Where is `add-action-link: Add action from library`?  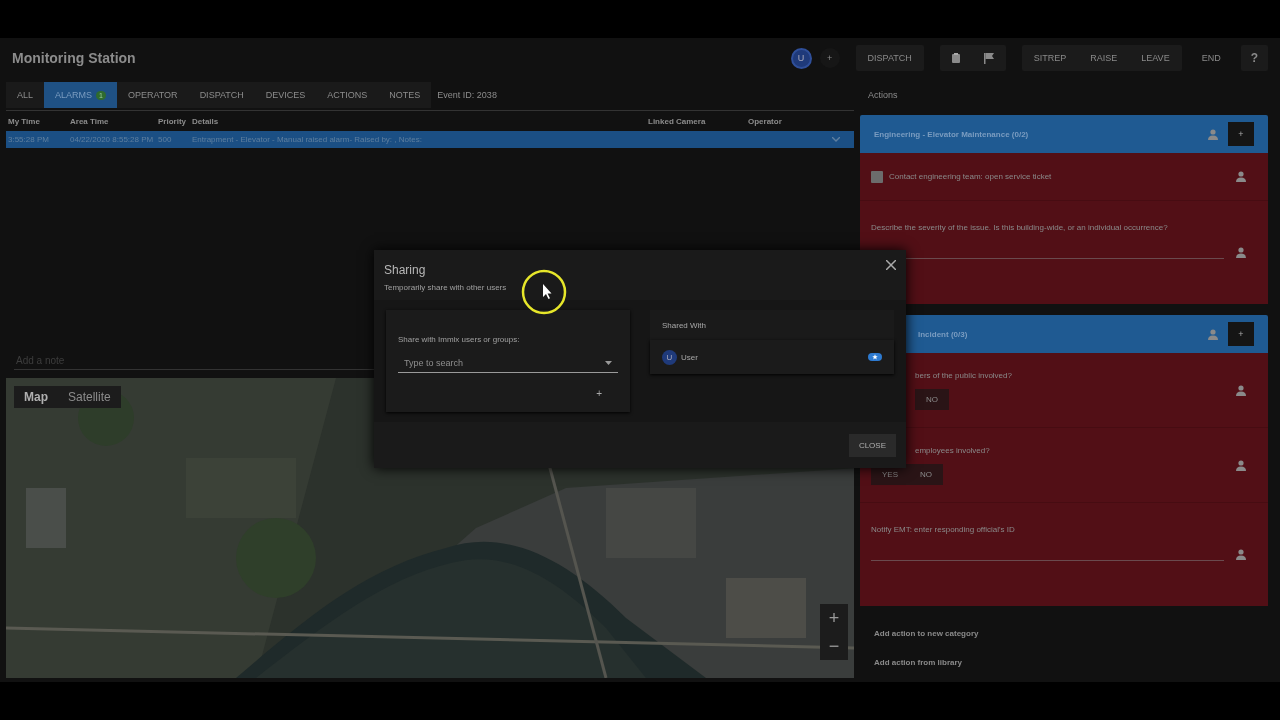
add-action-link: Add action from library is located at coordinates (1071, 662).